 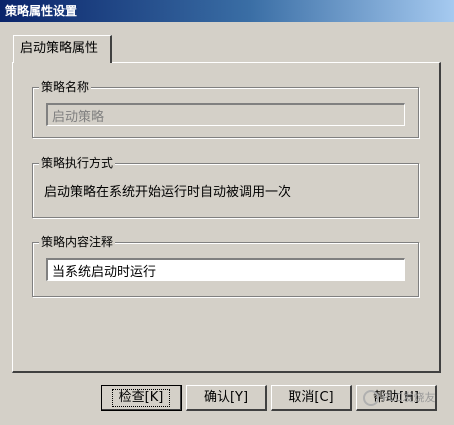 I want to click on wechat-icon, so click(x=371, y=398).